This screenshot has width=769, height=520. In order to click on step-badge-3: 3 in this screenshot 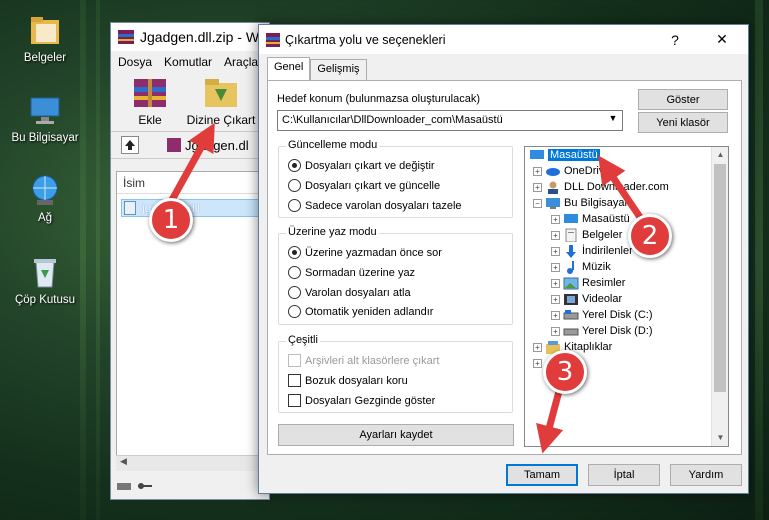, I will do `click(565, 372)`.